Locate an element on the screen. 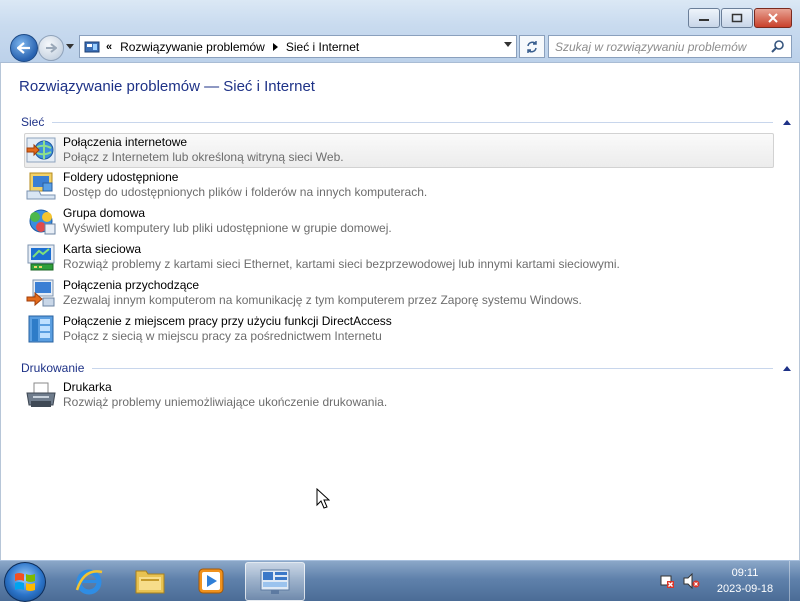 This screenshot has width=800, height=602. taskbar-internet-explorer is located at coordinates (89, 580).